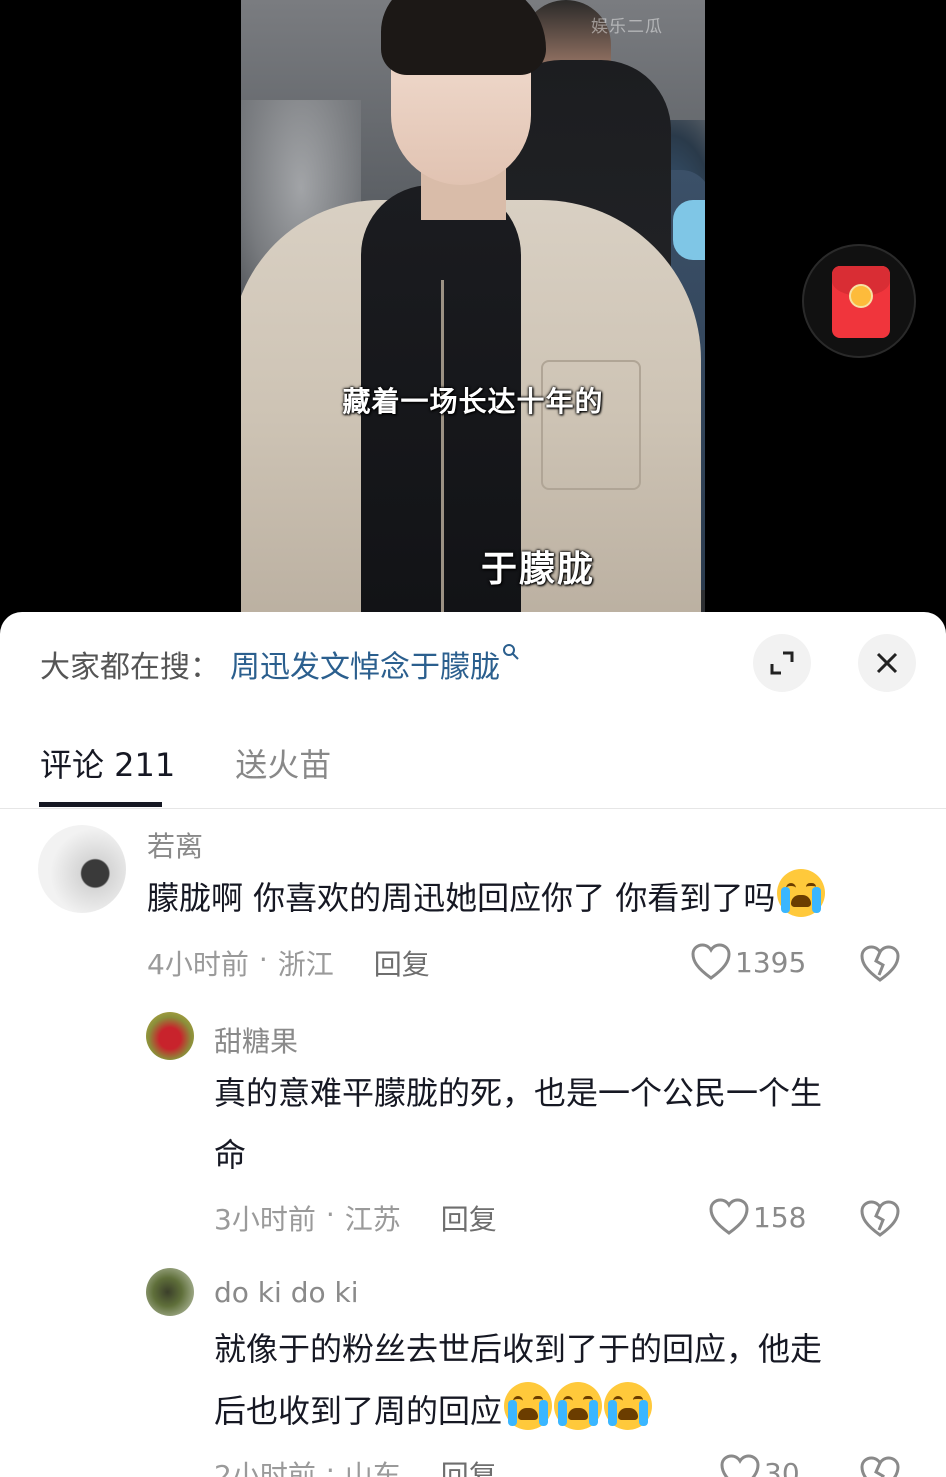  I want to click on comment-text-line: 就像于的粉丝去世后收到了于的回应，他走, so click(518, 1349).